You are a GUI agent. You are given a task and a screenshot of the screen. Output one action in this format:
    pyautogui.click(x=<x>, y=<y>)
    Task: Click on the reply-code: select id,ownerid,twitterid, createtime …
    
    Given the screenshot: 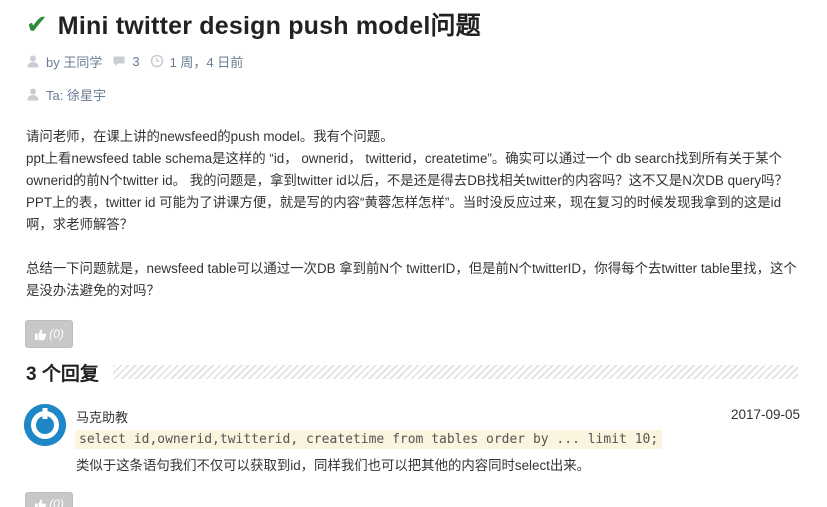 What is the action you would take?
    pyautogui.click(x=369, y=439)
    